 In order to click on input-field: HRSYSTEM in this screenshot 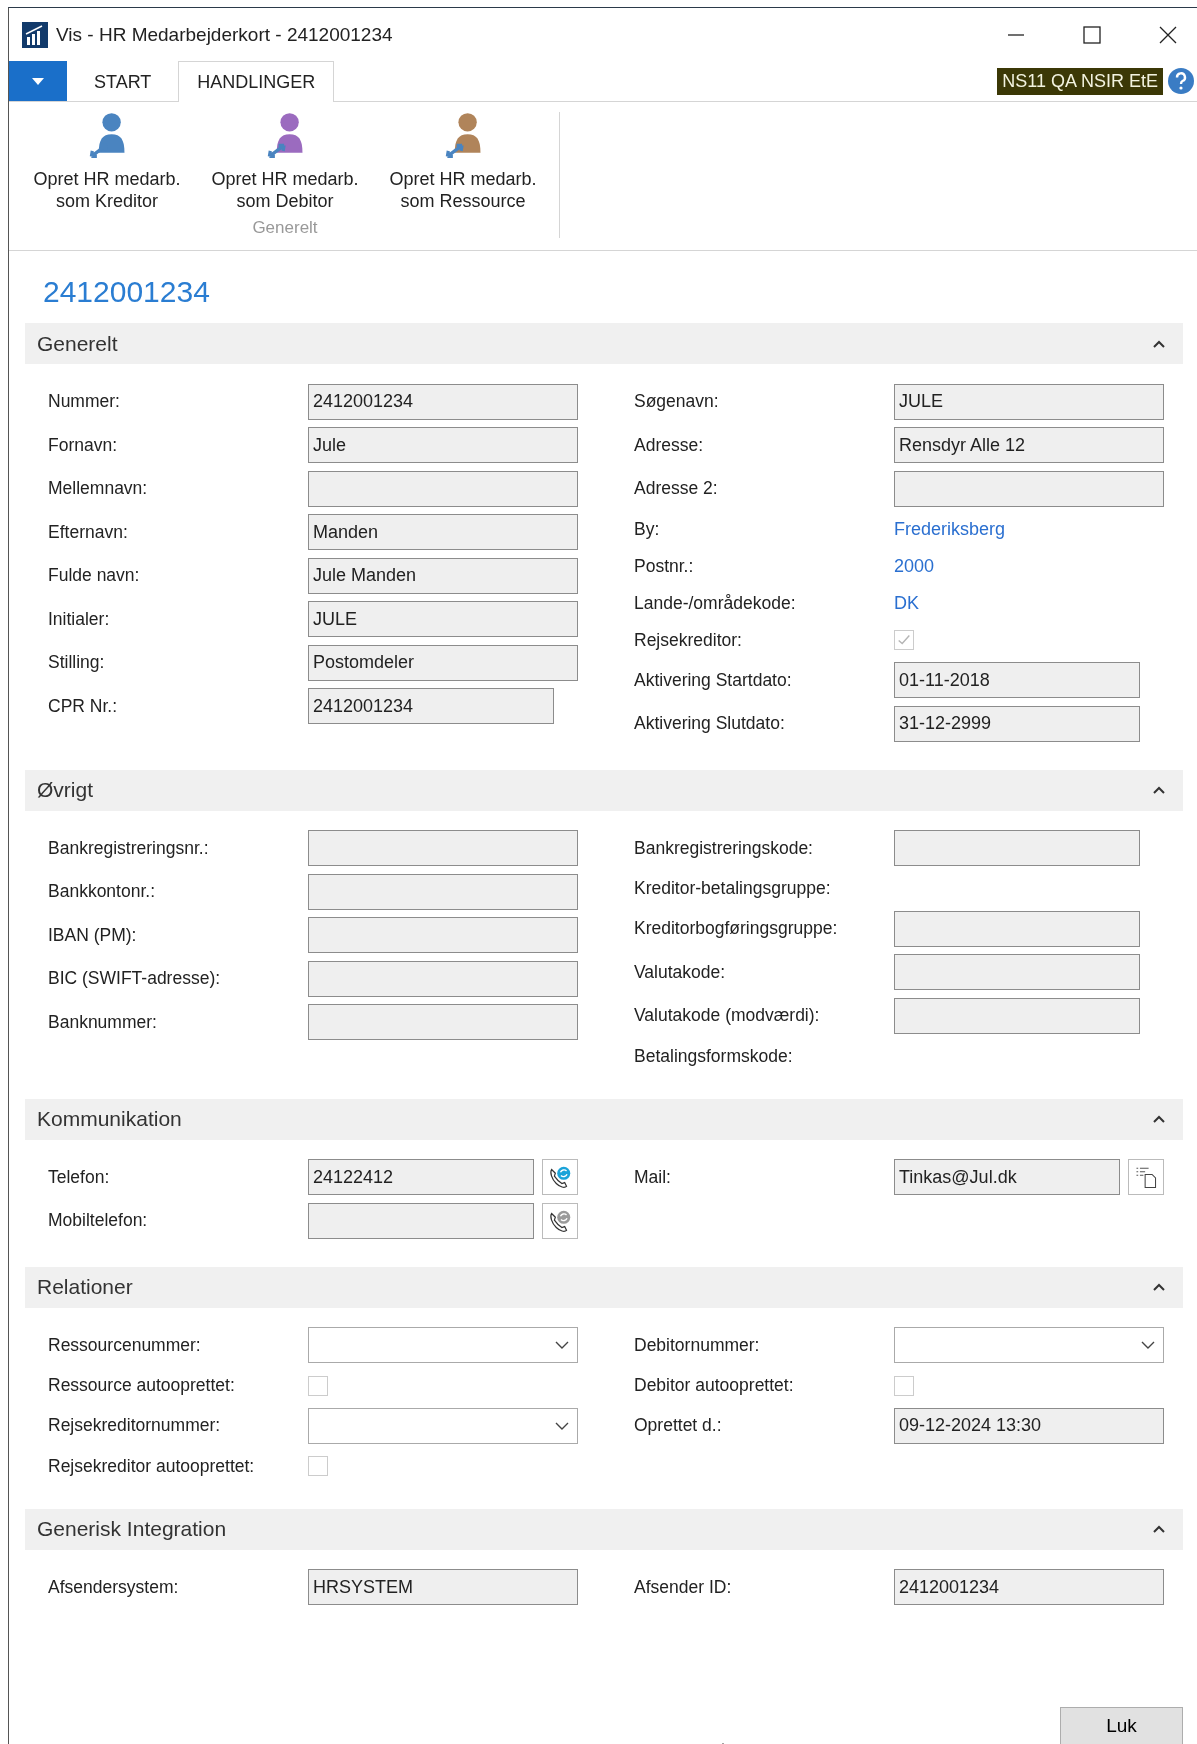, I will do `click(443, 1587)`.